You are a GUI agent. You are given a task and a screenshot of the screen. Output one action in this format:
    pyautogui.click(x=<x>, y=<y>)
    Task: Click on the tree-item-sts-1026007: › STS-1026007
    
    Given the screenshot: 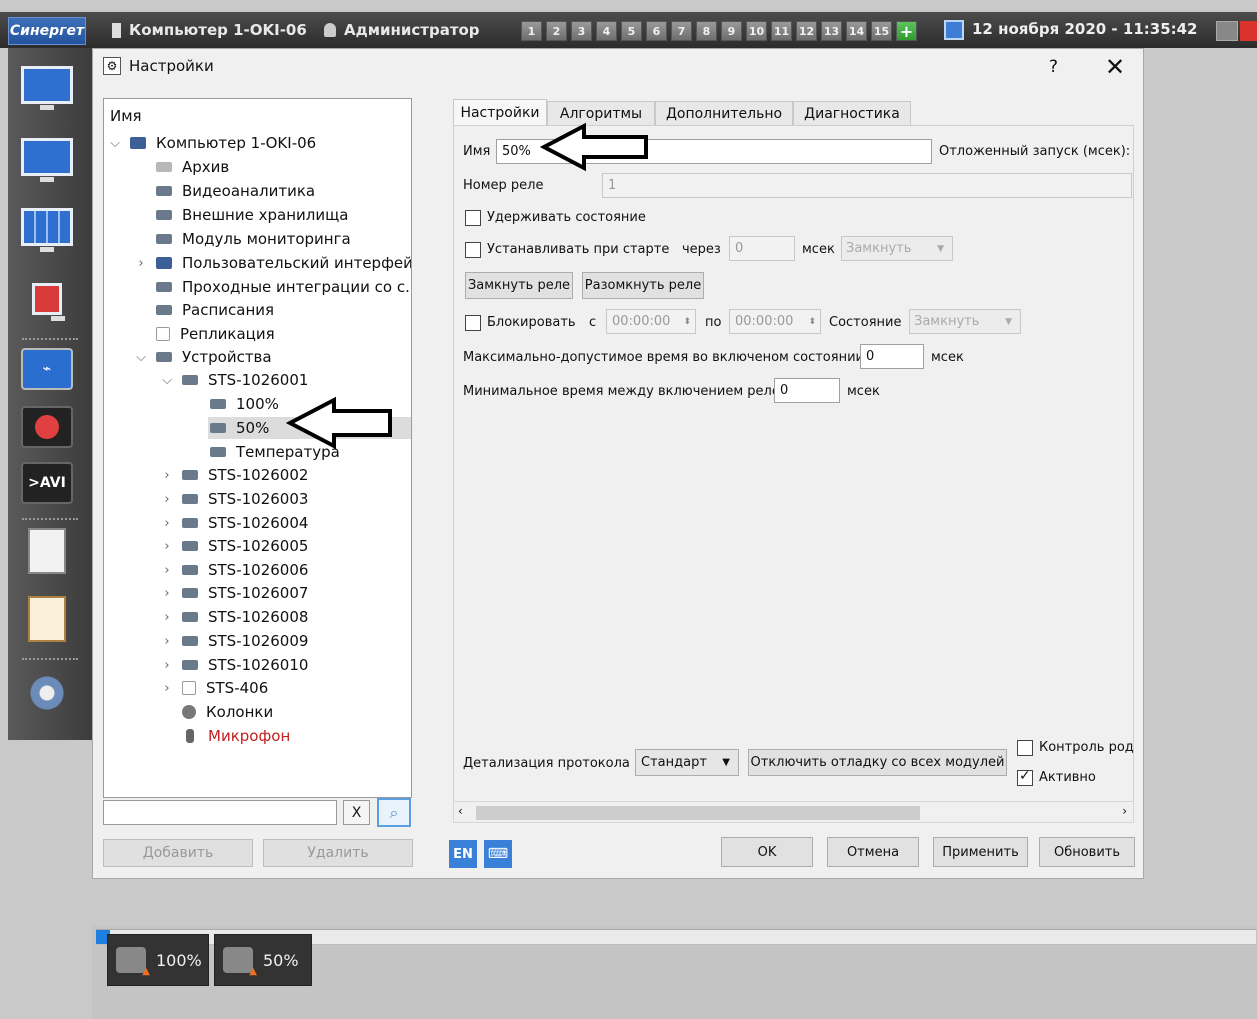 What is the action you would take?
    pyautogui.click(x=234, y=593)
    